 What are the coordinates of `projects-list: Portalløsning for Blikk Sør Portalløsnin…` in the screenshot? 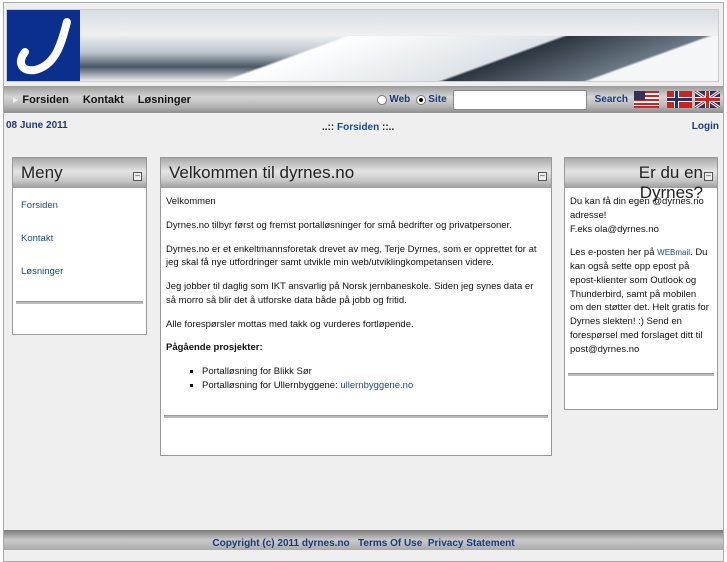 It's located at (374, 379).